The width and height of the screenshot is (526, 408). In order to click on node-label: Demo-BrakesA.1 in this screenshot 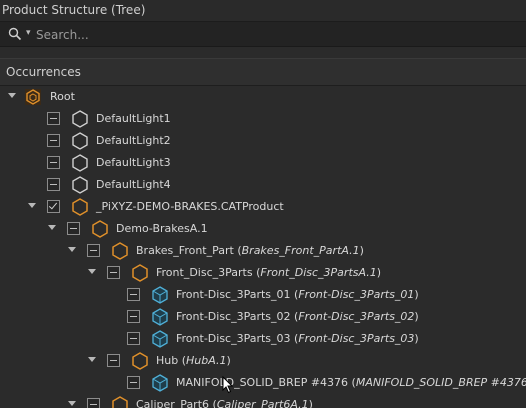, I will do `click(162, 228)`.